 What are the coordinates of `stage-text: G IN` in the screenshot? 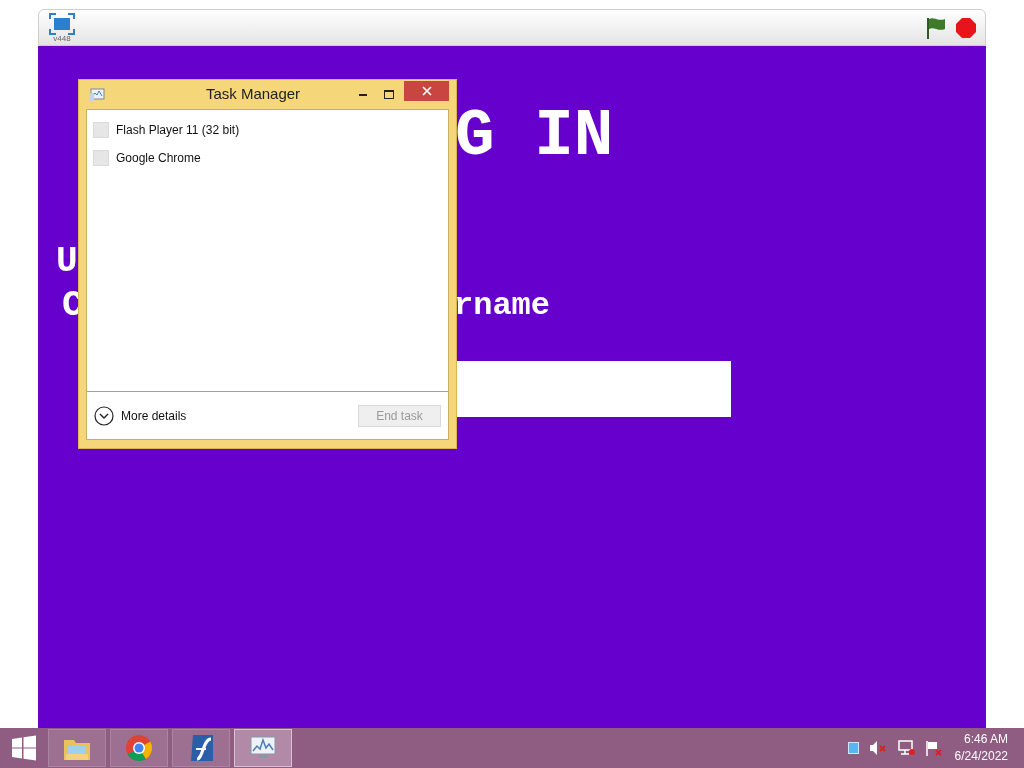 It's located at (534, 137).